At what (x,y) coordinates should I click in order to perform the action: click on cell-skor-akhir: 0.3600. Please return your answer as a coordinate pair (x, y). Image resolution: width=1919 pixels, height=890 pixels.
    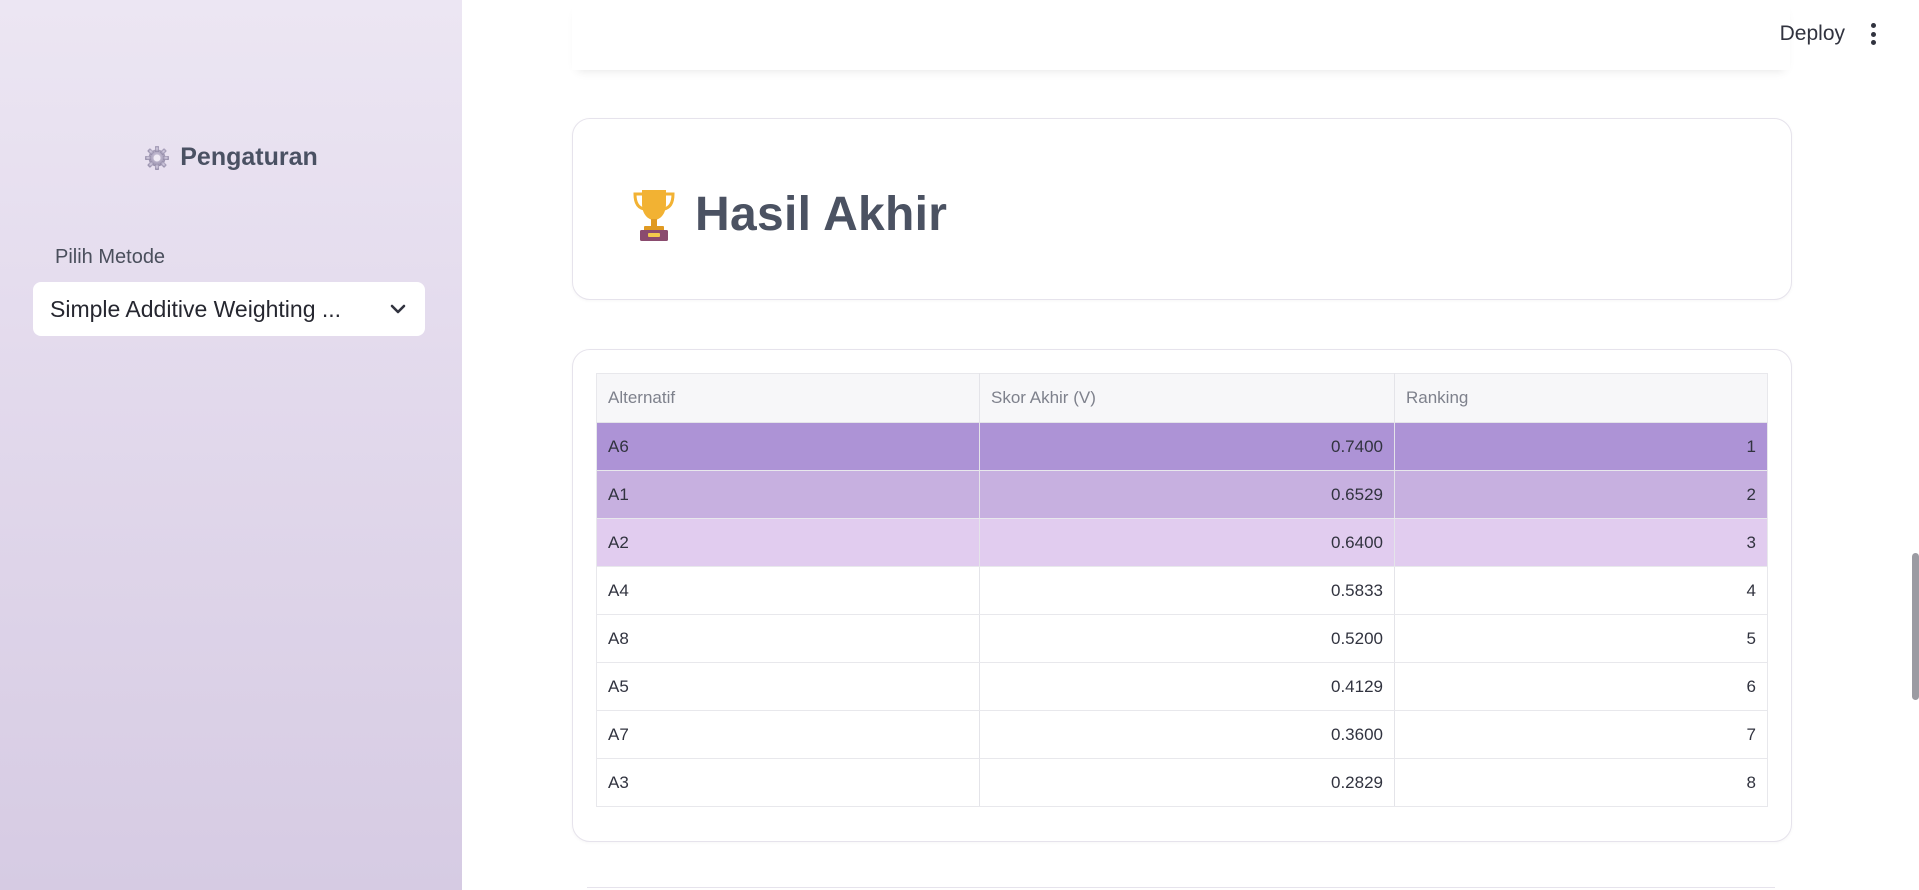
    Looking at the image, I should click on (1187, 734).